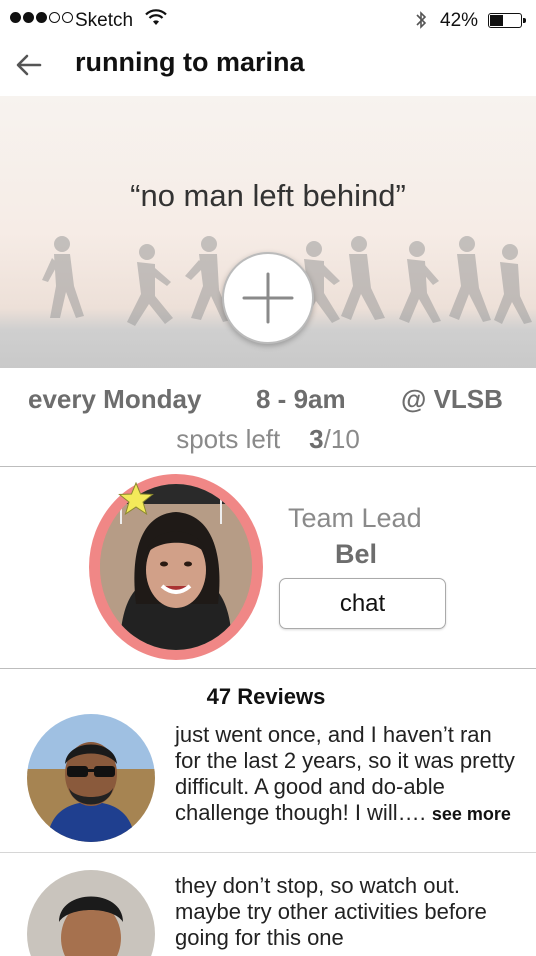 The width and height of the screenshot is (536, 956). I want to click on schedule-location: @ VLSB, so click(452, 399).